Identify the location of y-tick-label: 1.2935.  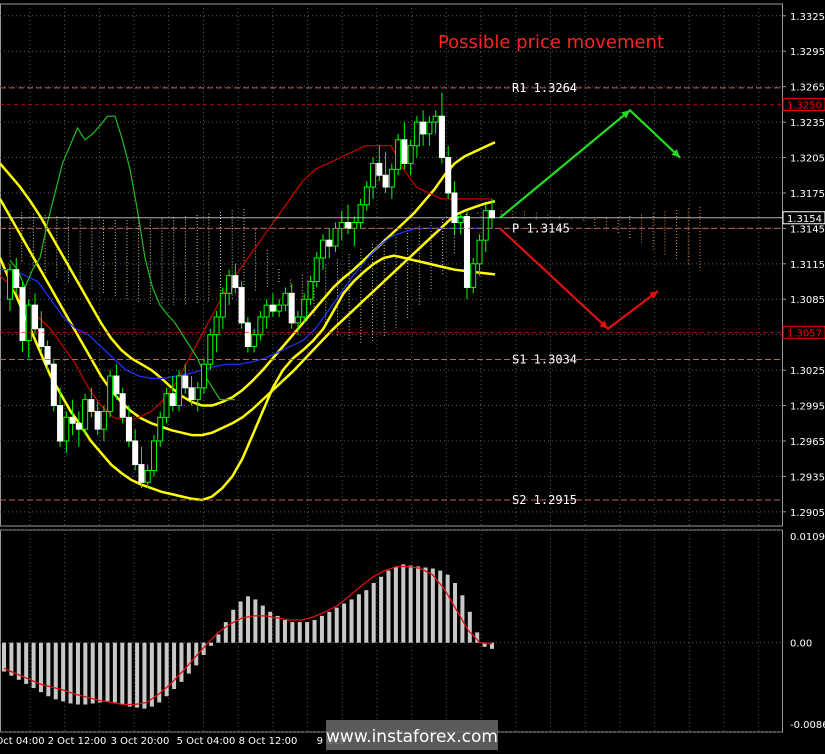
(807, 477).